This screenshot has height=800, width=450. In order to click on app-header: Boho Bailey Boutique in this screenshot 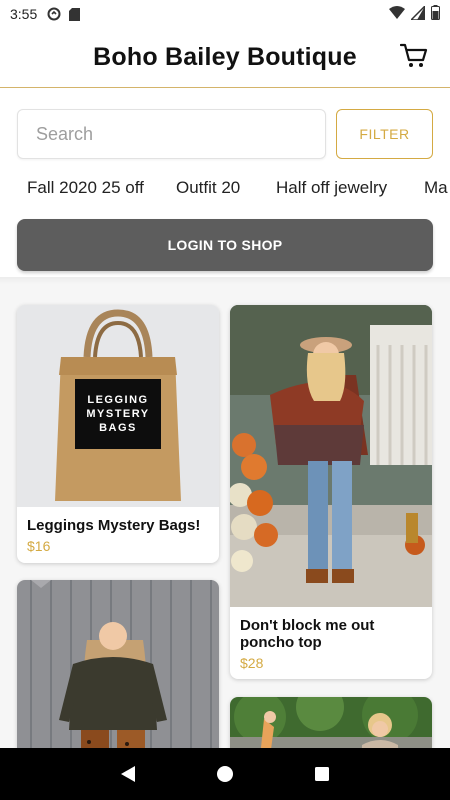, I will do `click(225, 58)`.